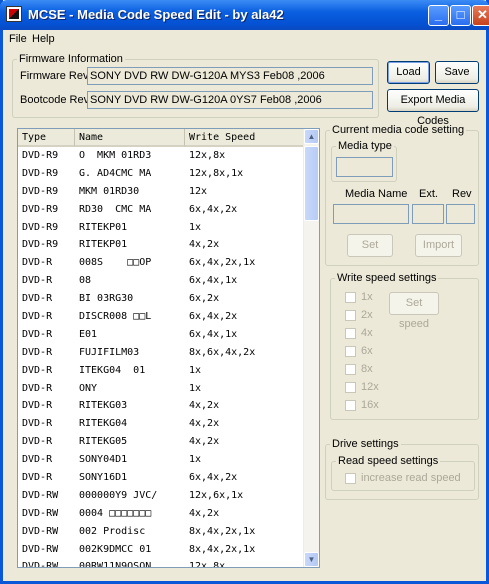 Image resolution: width=489 pixels, height=584 pixels. Describe the element at coordinates (370, 245) in the screenshot. I see `set-button: Set` at that location.